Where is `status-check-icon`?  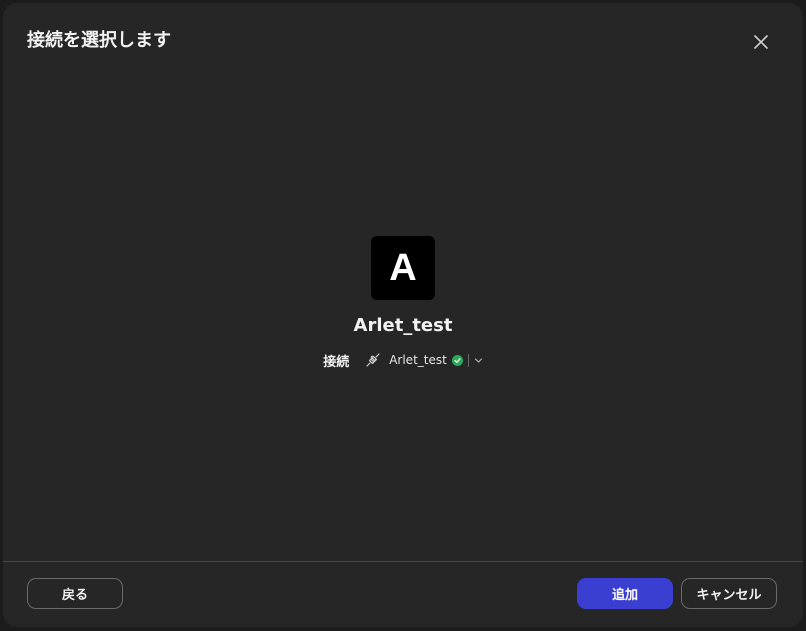
status-check-icon is located at coordinates (457, 360).